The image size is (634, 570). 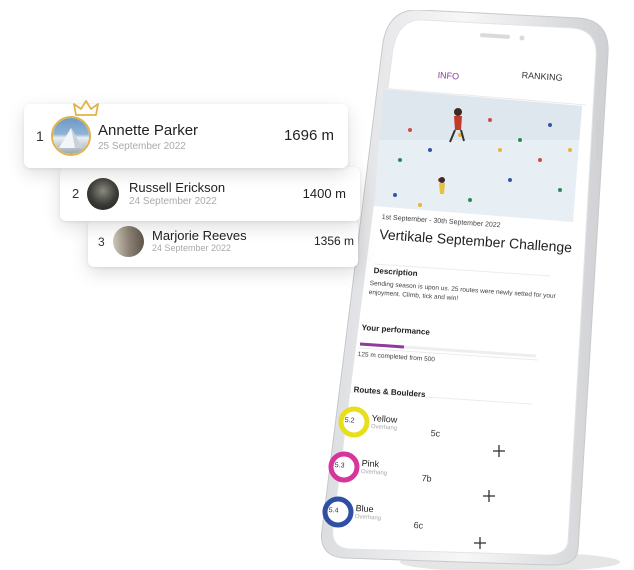 I want to click on route-grade-circle-3: 5.4, so click(x=333, y=511).